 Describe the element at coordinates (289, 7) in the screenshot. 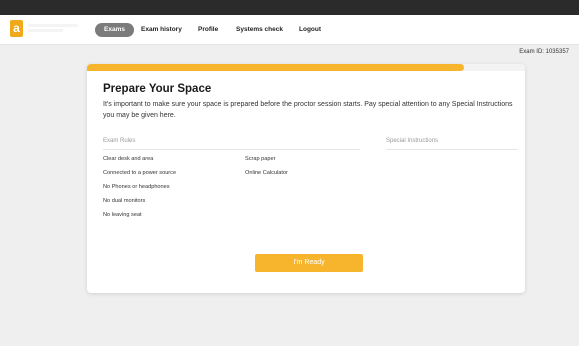

I see `top-bar` at that location.